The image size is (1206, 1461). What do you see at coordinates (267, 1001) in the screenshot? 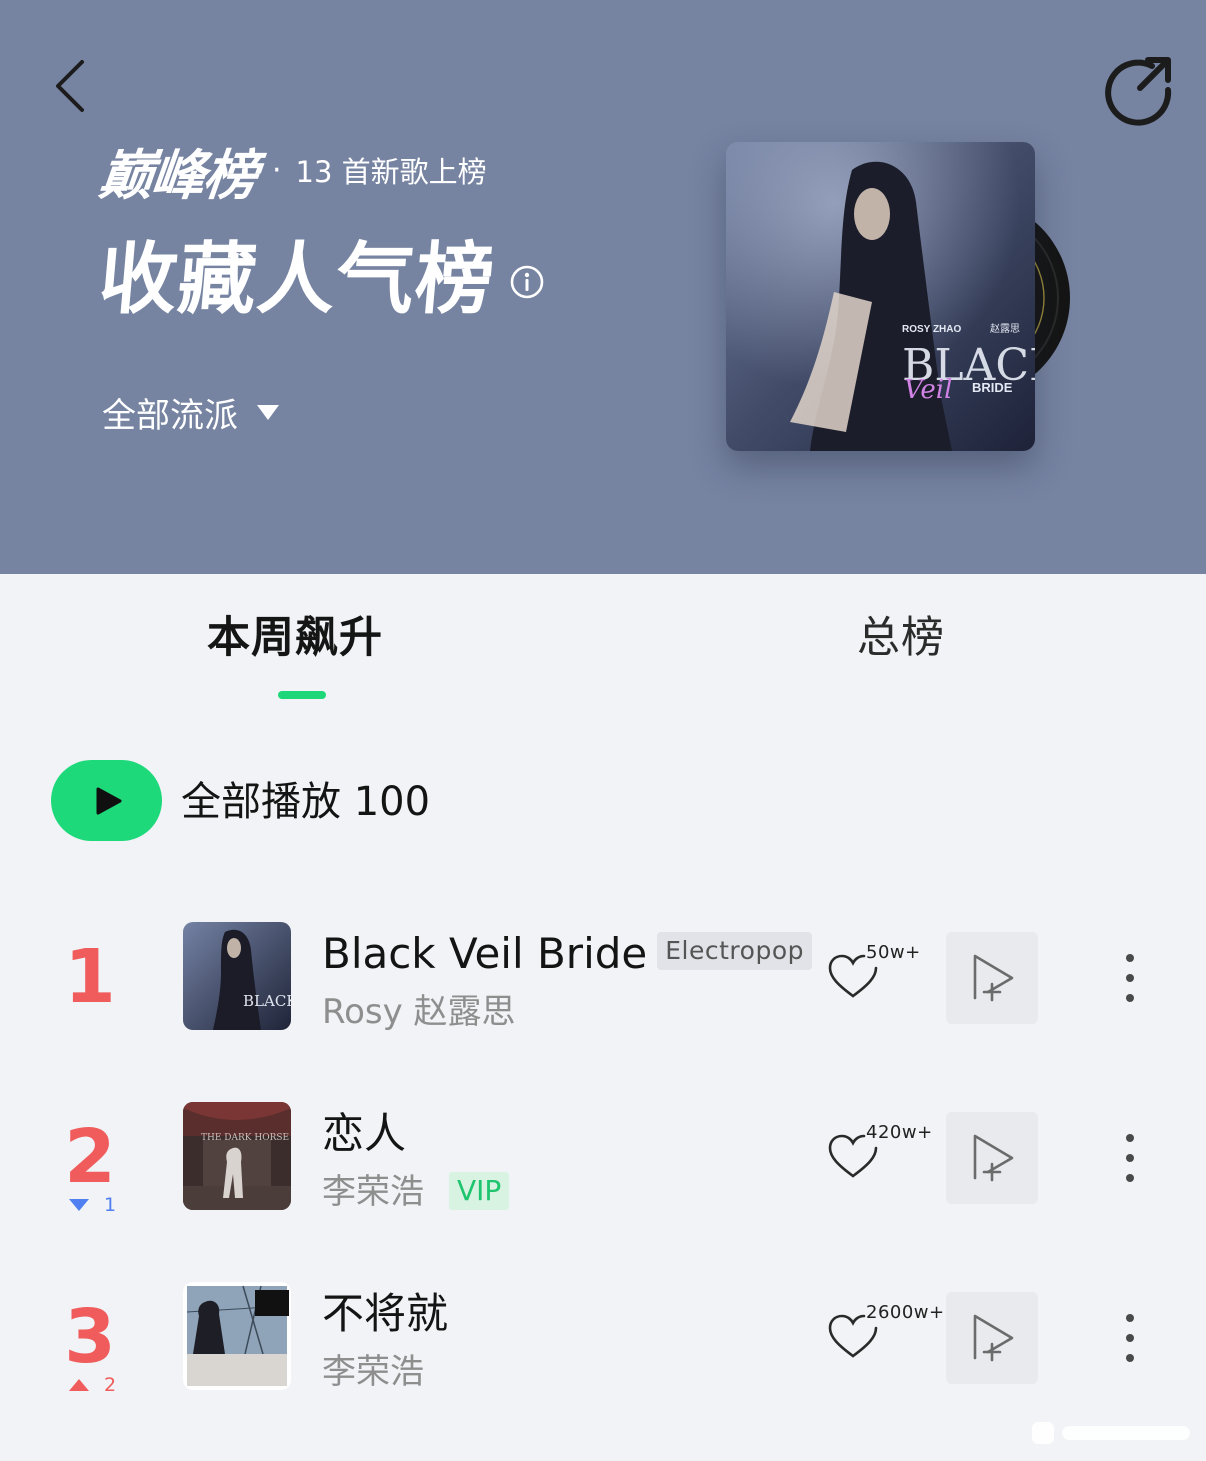
I see `song-cover-text: BLACK` at bounding box center [267, 1001].